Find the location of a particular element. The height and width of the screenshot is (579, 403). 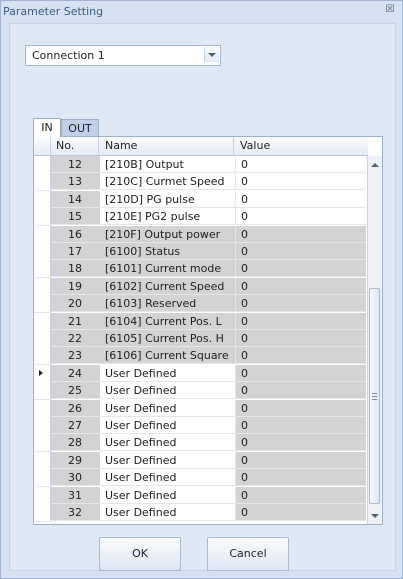

table-row: 25 User Defined 0 is located at coordinates (201, 391).